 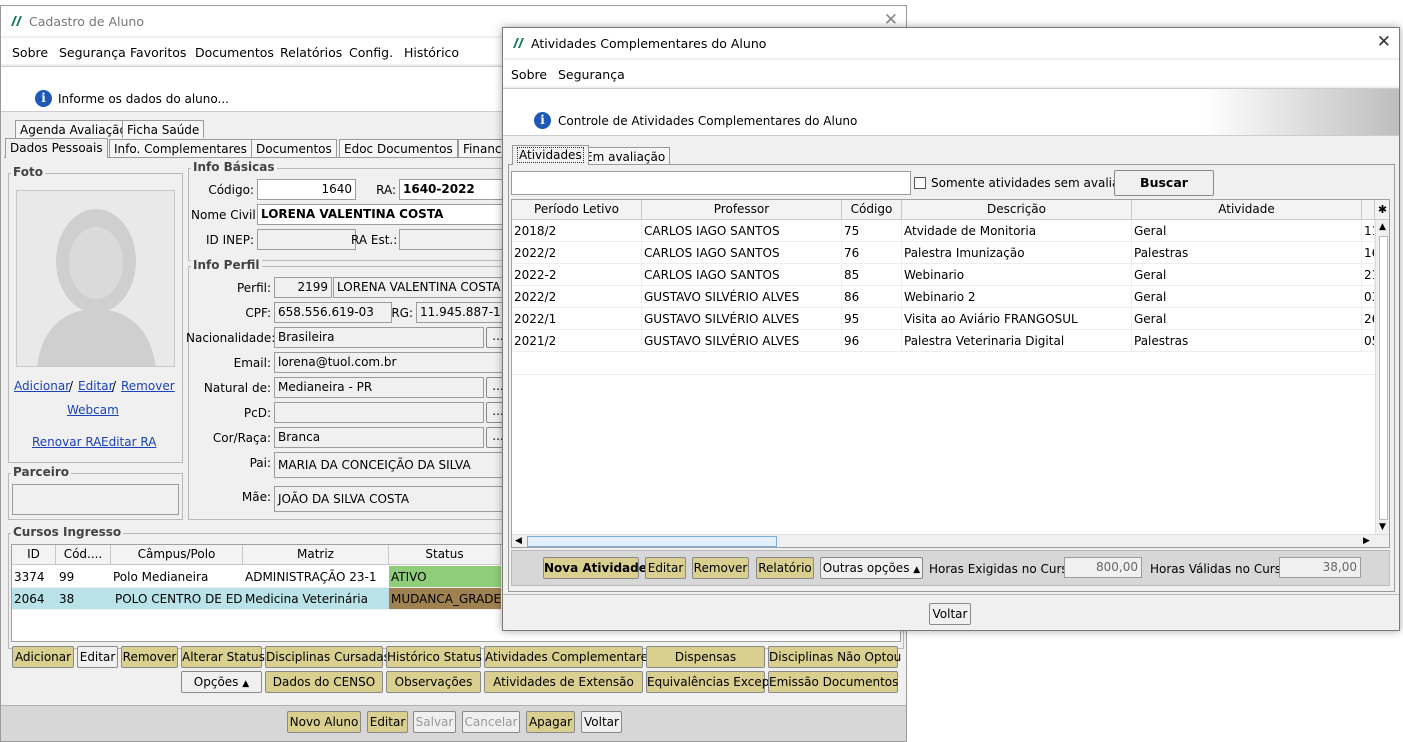 What do you see at coordinates (920, 183) in the screenshot?
I see `somente-sem-avaliacao-checkbox` at bounding box center [920, 183].